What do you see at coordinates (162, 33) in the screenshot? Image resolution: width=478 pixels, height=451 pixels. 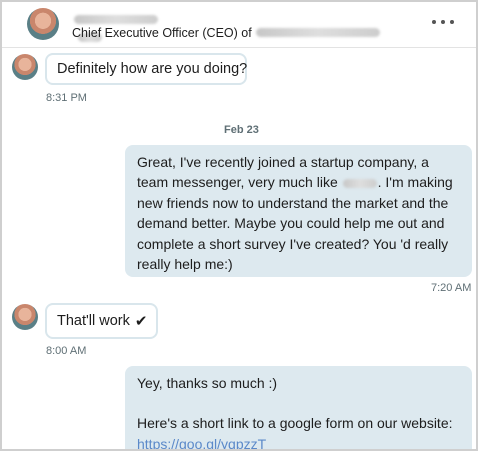 I see `contact-headline-text: Chief Executive Officer (CEO) of` at bounding box center [162, 33].